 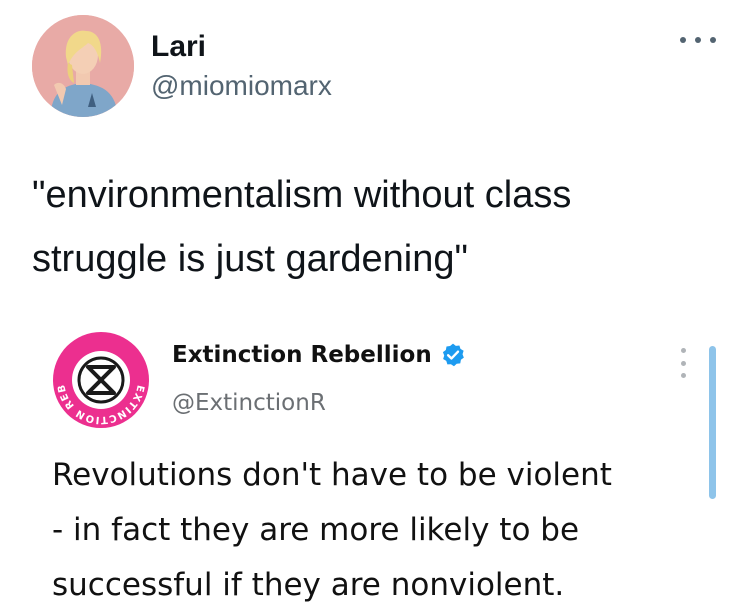 I want to click on more-vertical-icon, so click(x=683, y=350).